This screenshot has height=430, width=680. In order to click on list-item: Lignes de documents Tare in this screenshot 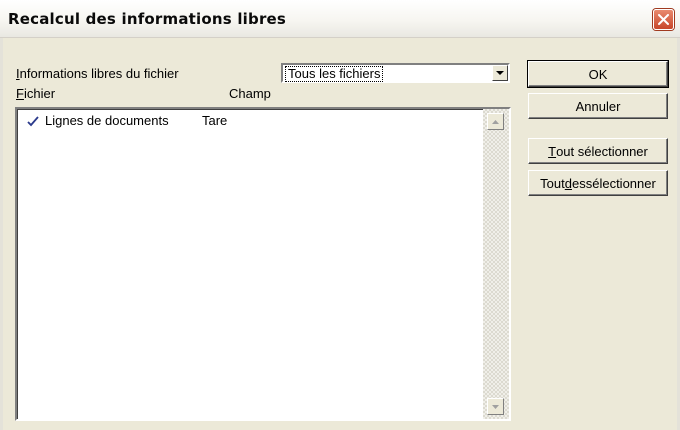, I will do `click(251, 122)`.